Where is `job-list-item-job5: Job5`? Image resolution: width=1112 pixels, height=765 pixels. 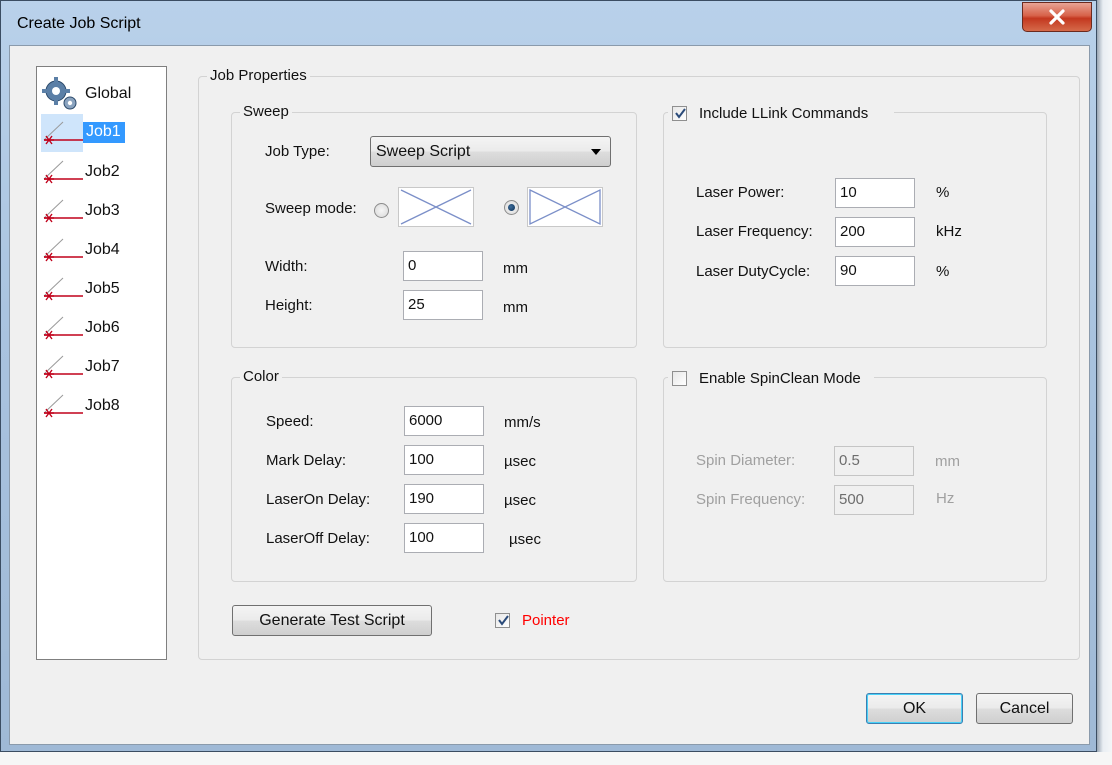
job-list-item-job5: Job5 is located at coordinates (103, 289).